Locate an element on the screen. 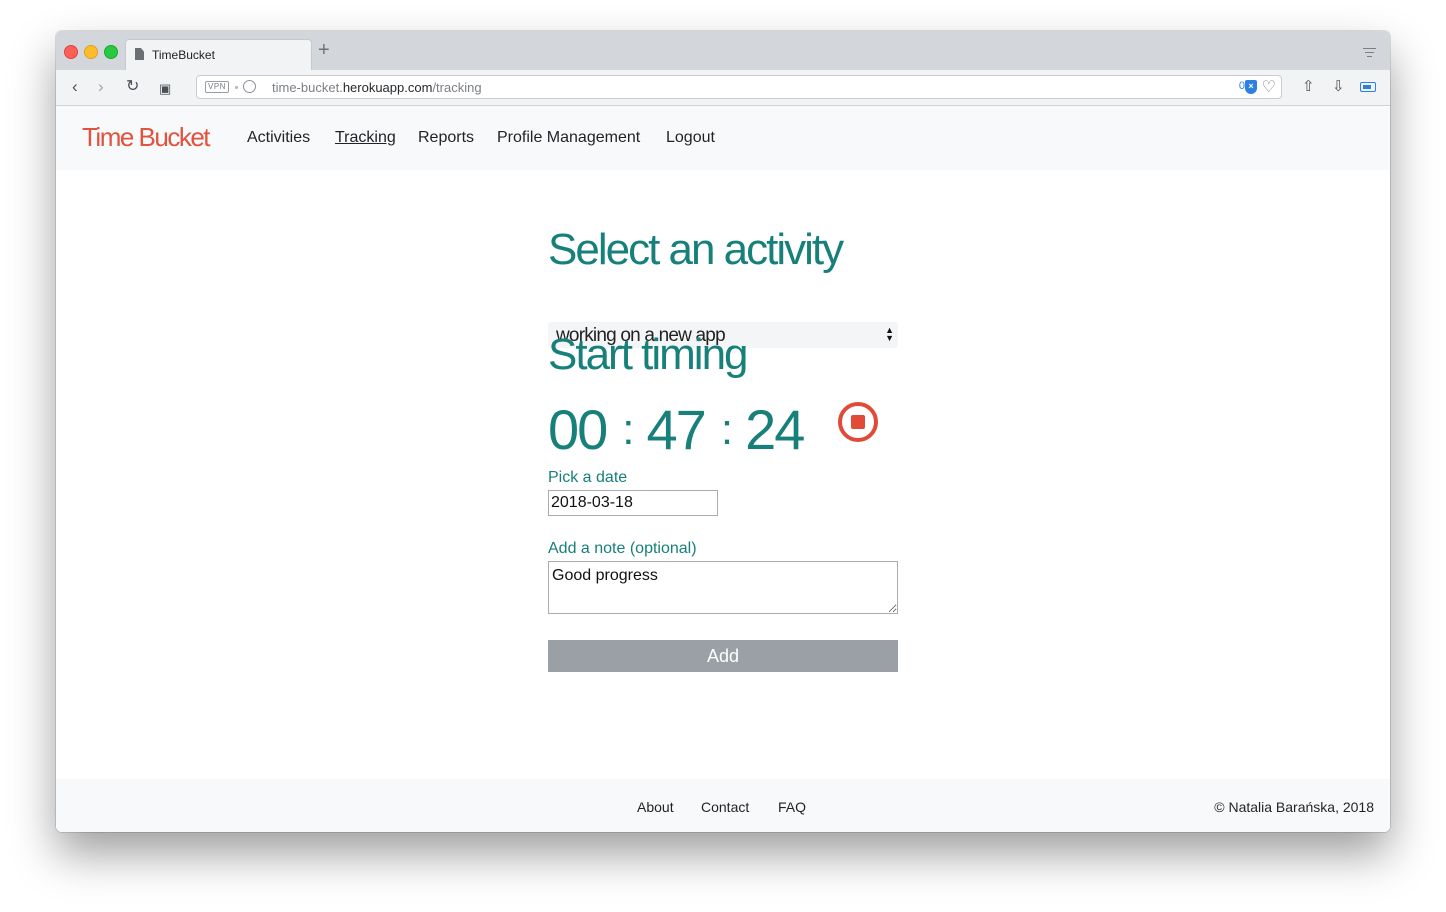 The width and height of the screenshot is (1446, 912). timer-hours: 00 is located at coordinates (578, 429).